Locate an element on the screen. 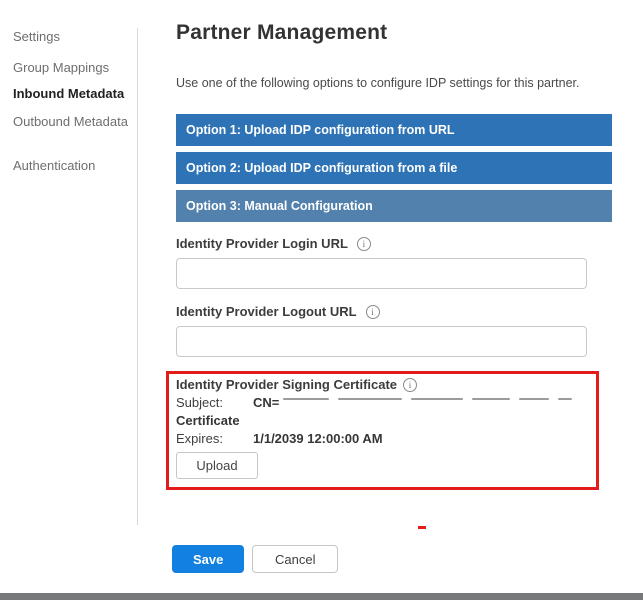 This screenshot has height=601, width=643. expires-value: 1/1/2039 12:00:00 AM is located at coordinates (318, 438).